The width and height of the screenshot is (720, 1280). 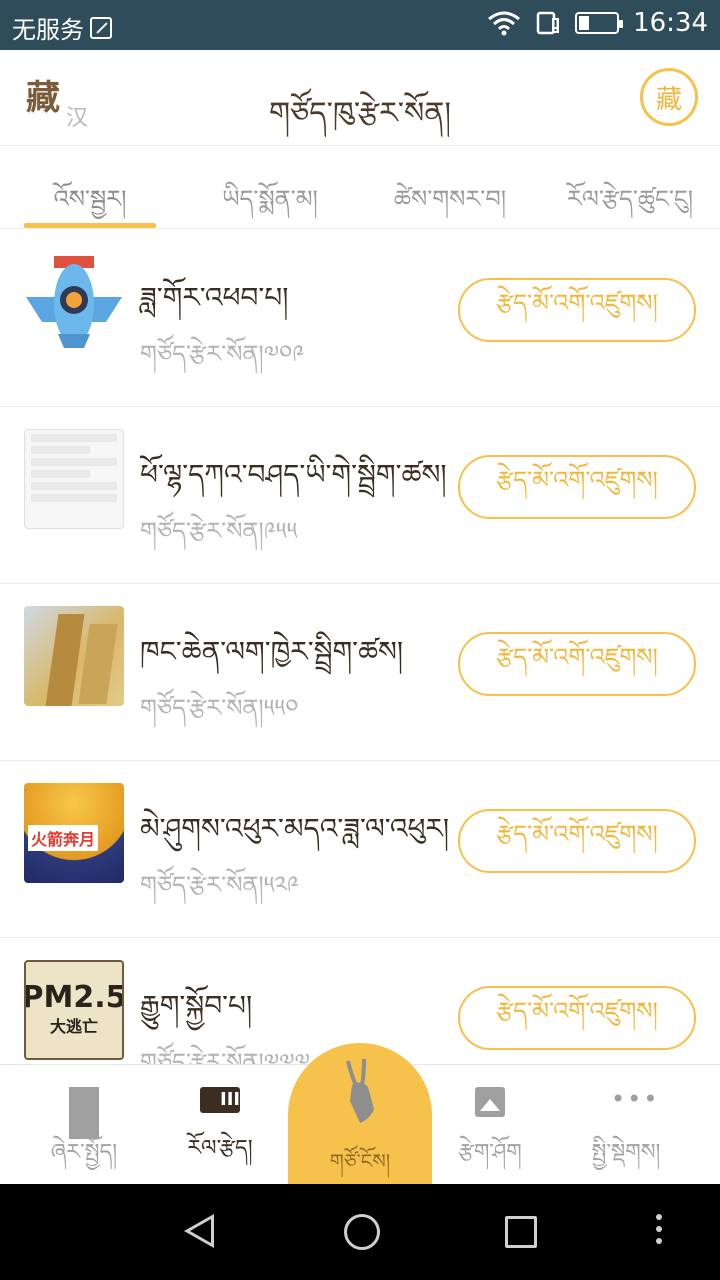 I want to click on clock: 16:34, so click(x=670, y=23).